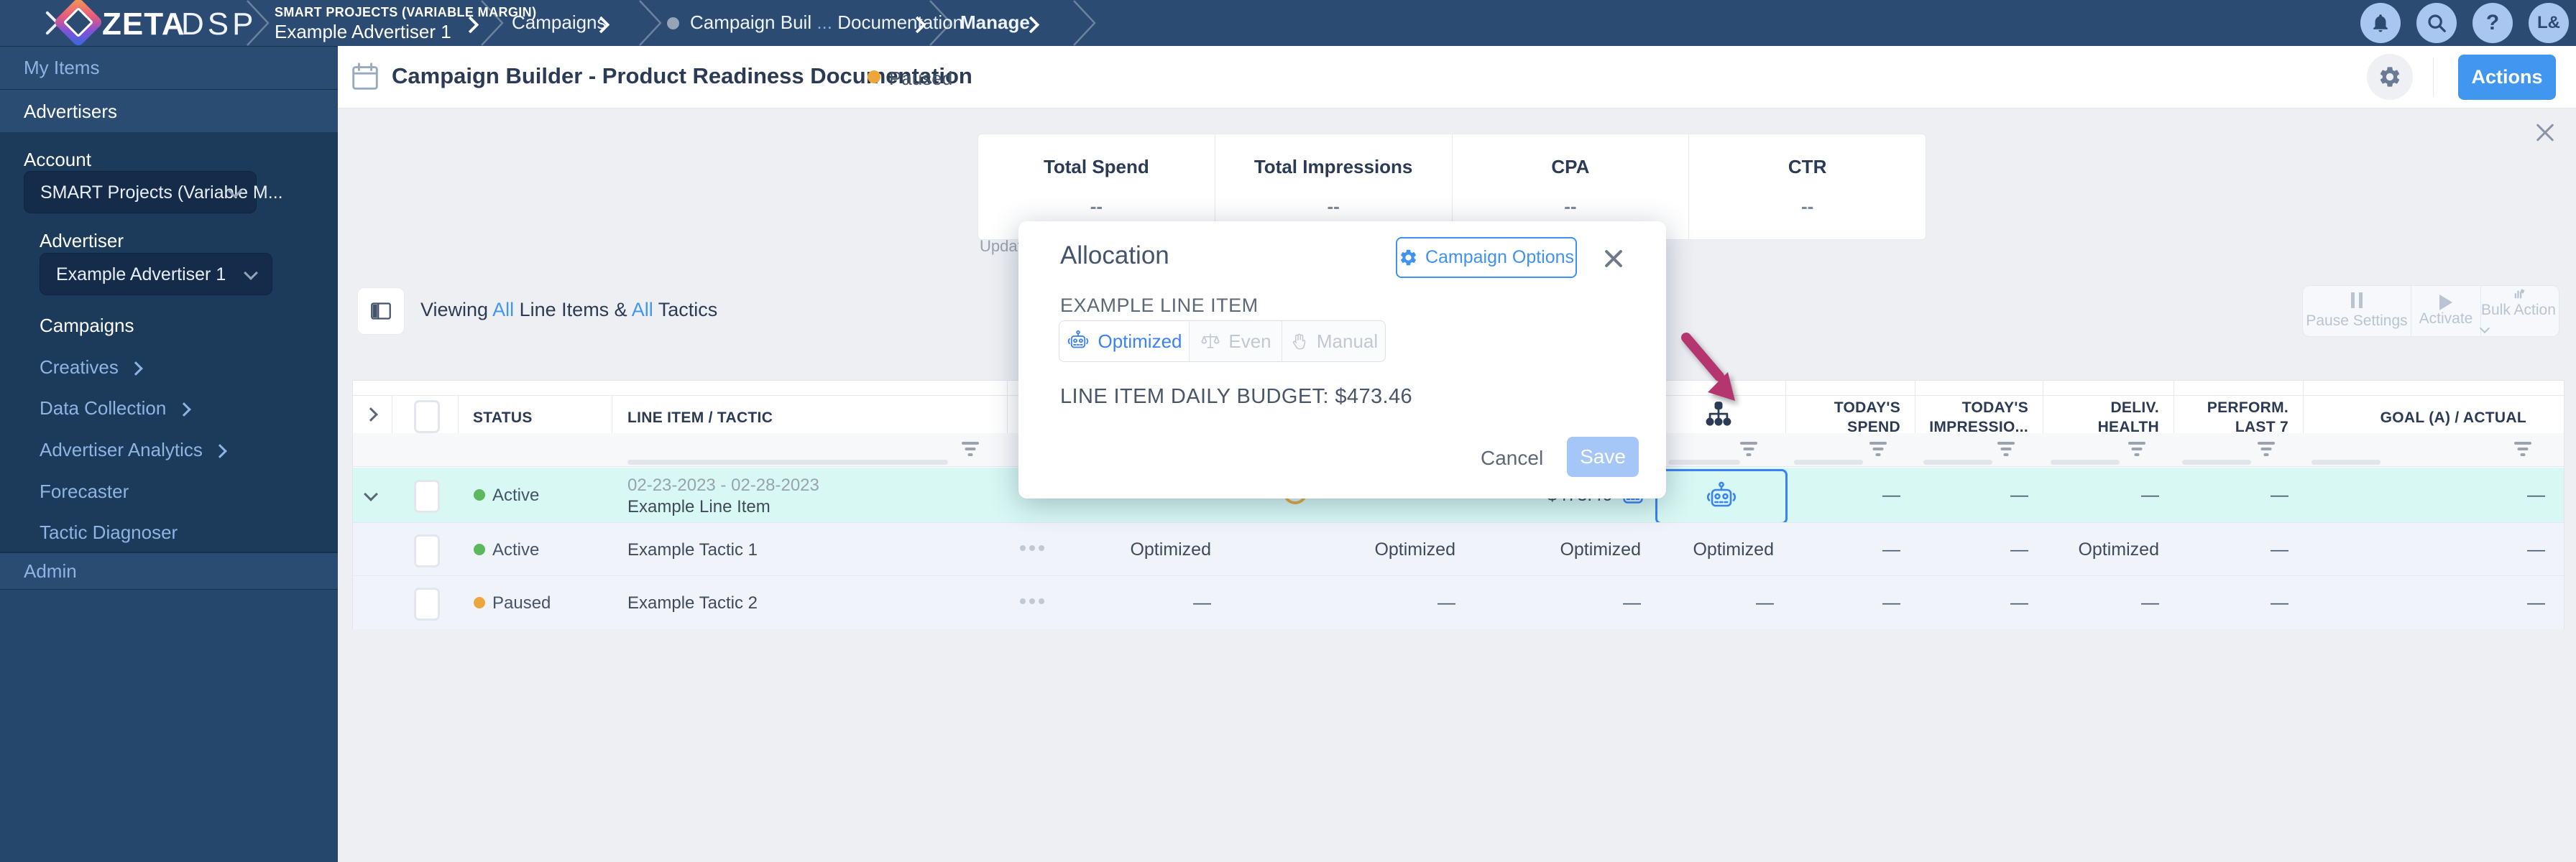  I want to click on cell-todays-impressions: —, so click(2019, 549).